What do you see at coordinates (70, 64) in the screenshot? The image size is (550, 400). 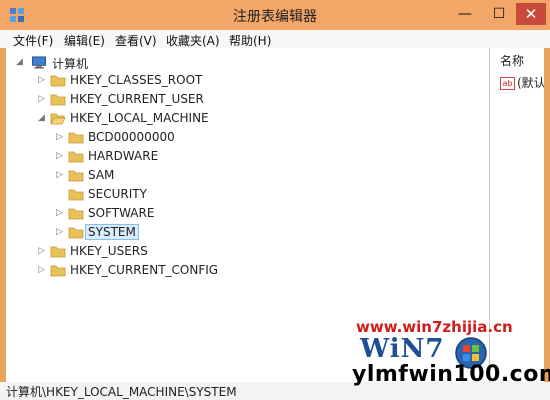 I see `tree-node-label: 计算机` at bounding box center [70, 64].